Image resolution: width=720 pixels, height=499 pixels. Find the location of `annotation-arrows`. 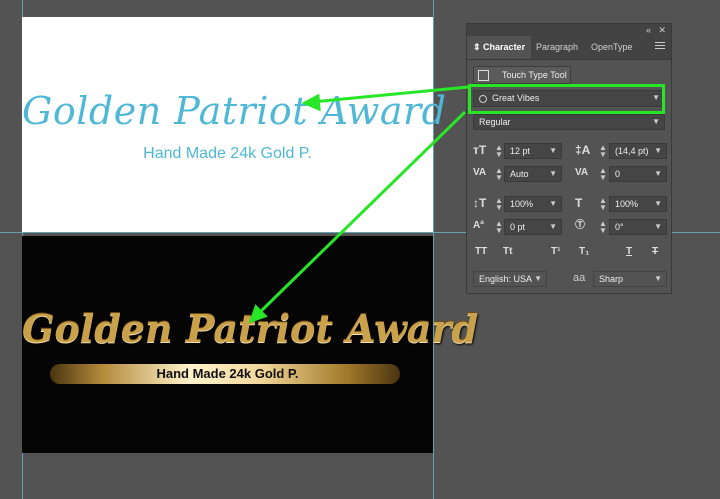

annotation-arrows is located at coordinates (358, 204).